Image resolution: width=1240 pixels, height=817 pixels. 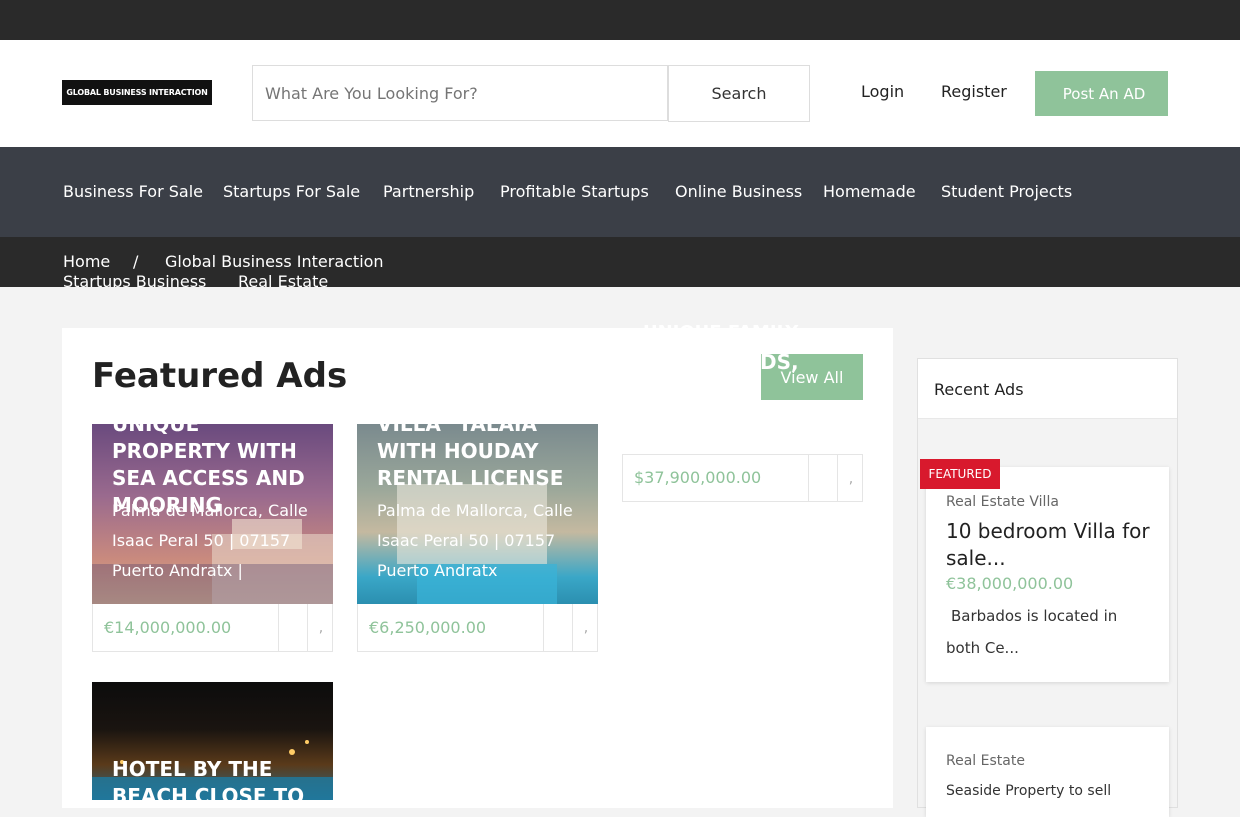 I want to click on recent-ad-card: Real Estate Seaside Property to sell, so click(x=1047, y=772).